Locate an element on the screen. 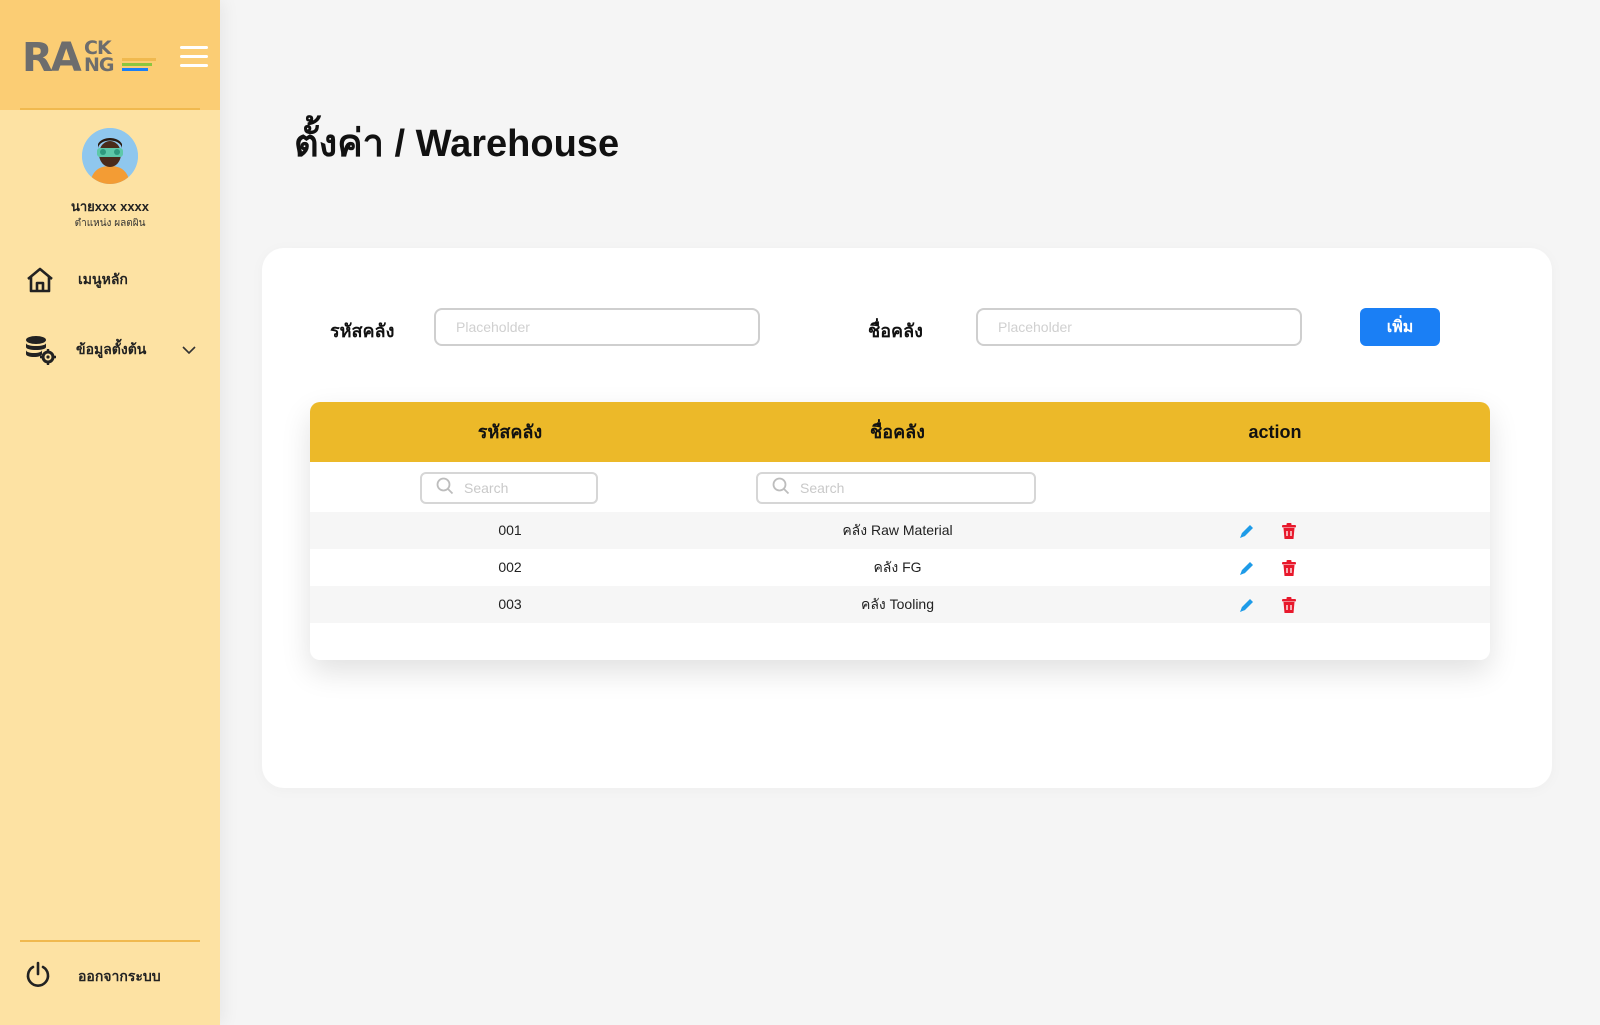 This screenshot has width=1600, height=1025. nav-item-main-menu: เมนูหลัก is located at coordinates (114, 280).